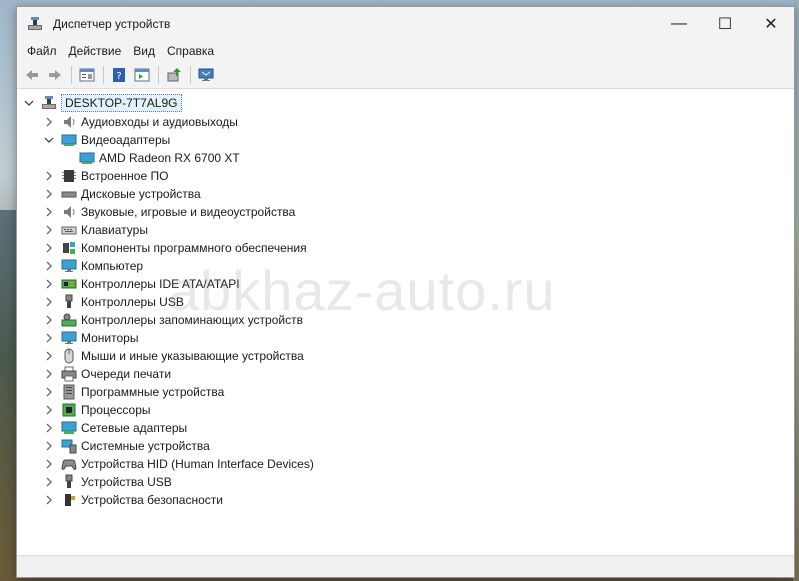 The image size is (799, 581). Describe the element at coordinates (145, 446) in the screenshot. I see `category-label: Системные устройства` at that location.